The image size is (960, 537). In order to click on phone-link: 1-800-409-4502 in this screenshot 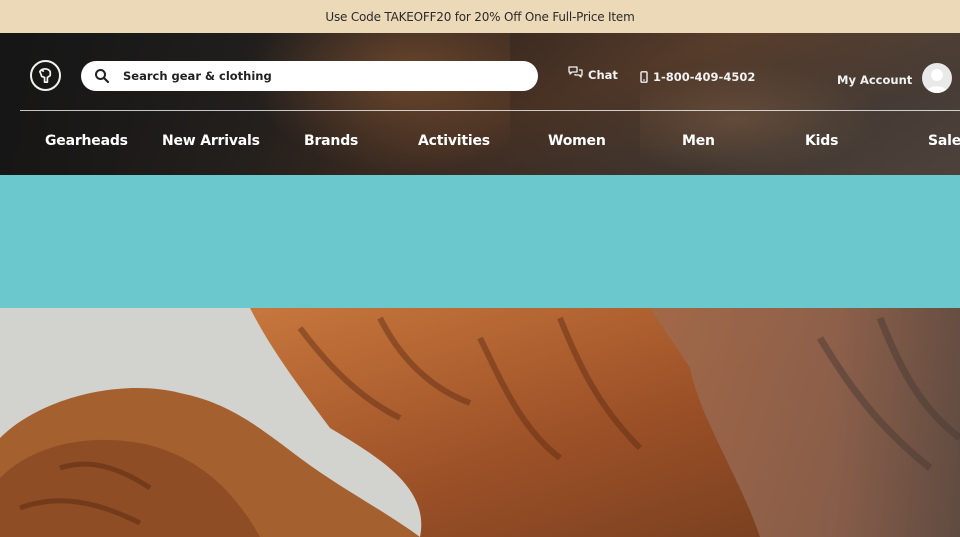, I will do `click(697, 77)`.